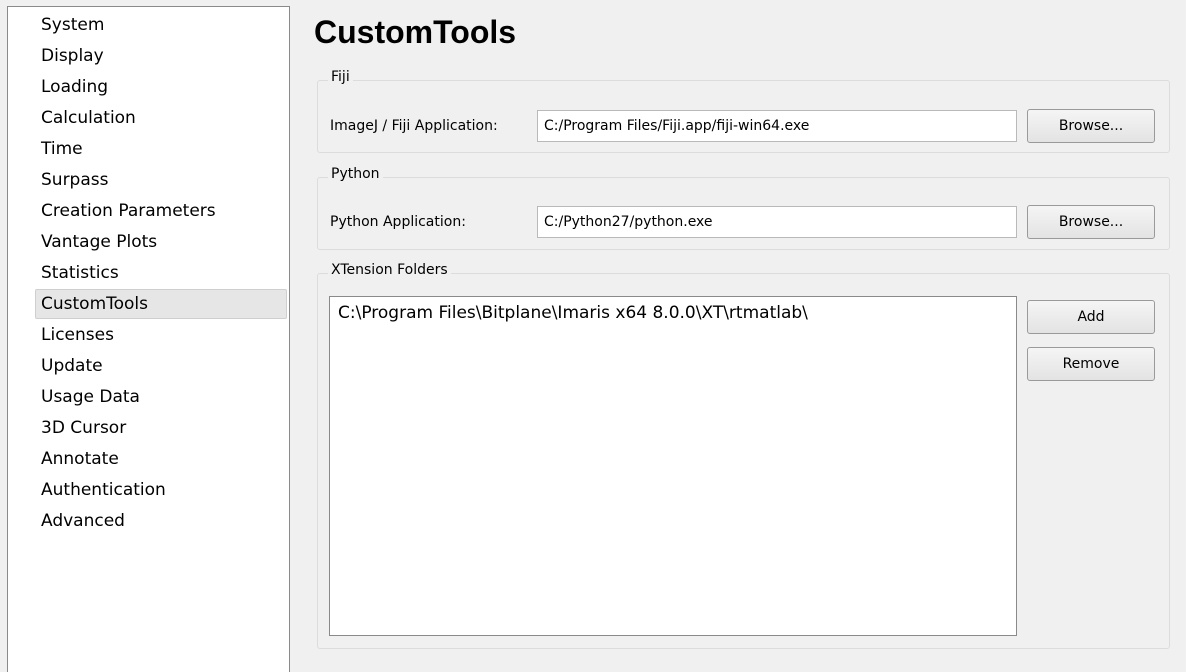 Image resolution: width=1186 pixels, height=672 pixels. What do you see at coordinates (161, 152) in the screenshot?
I see `sidebar-item-time: Time` at bounding box center [161, 152].